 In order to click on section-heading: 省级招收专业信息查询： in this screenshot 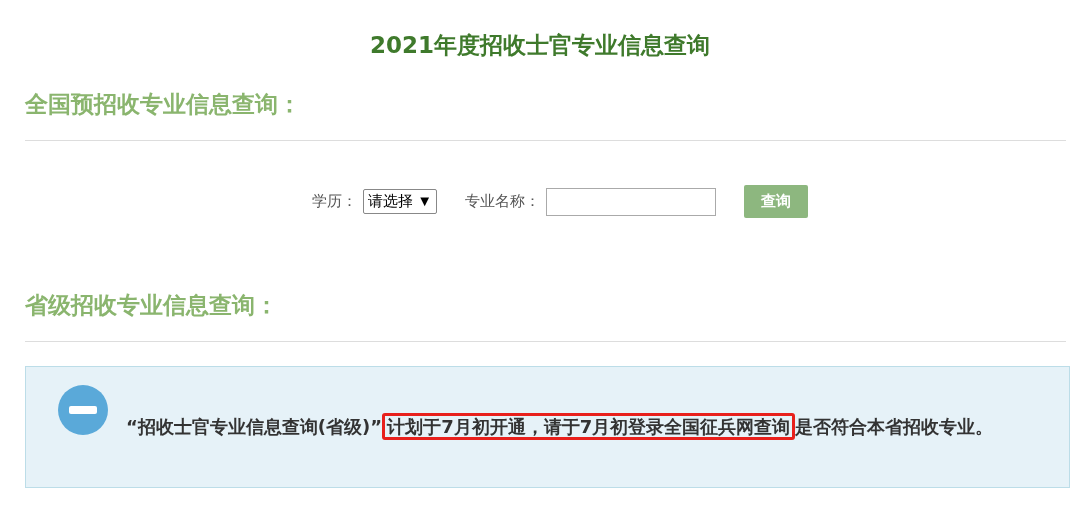, I will do `click(152, 305)`.